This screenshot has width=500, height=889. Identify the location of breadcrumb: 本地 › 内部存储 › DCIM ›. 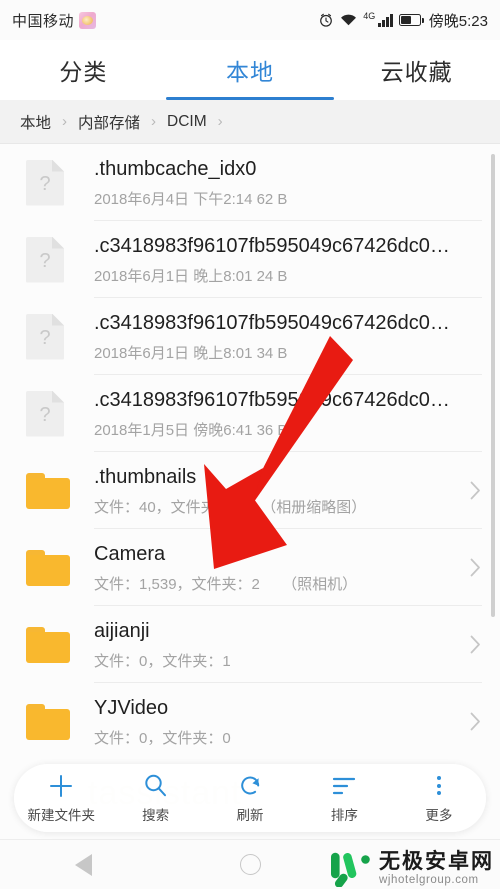
(250, 122).